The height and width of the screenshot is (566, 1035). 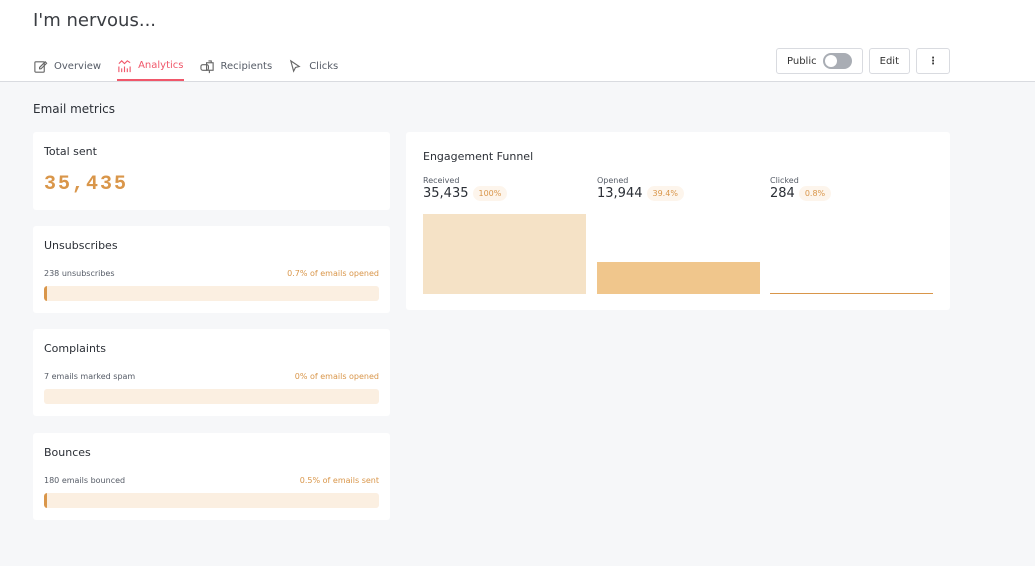 What do you see at coordinates (490, 193) in the screenshot?
I see `funnel-step-percent-badge: 100%` at bounding box center [490, 193].